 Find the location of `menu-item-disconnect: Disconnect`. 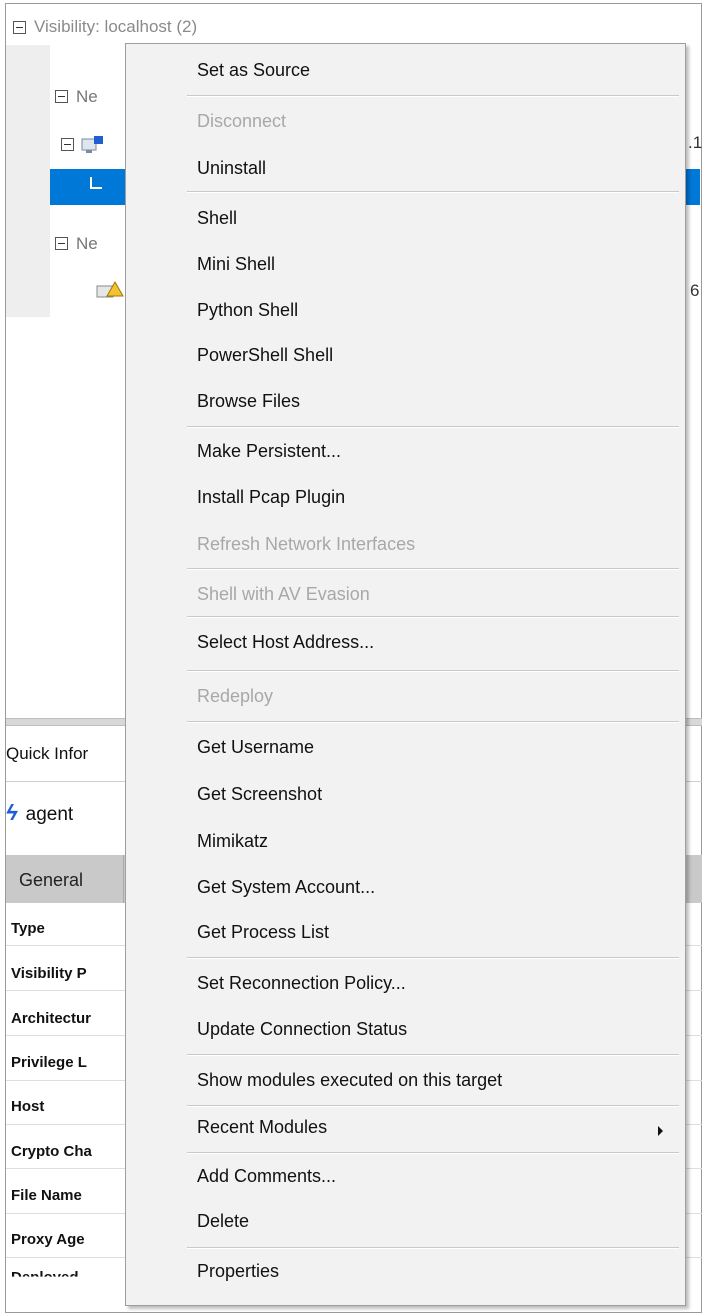

menu-item-disconnect: Disconnect is located at coordinates (241, 121).